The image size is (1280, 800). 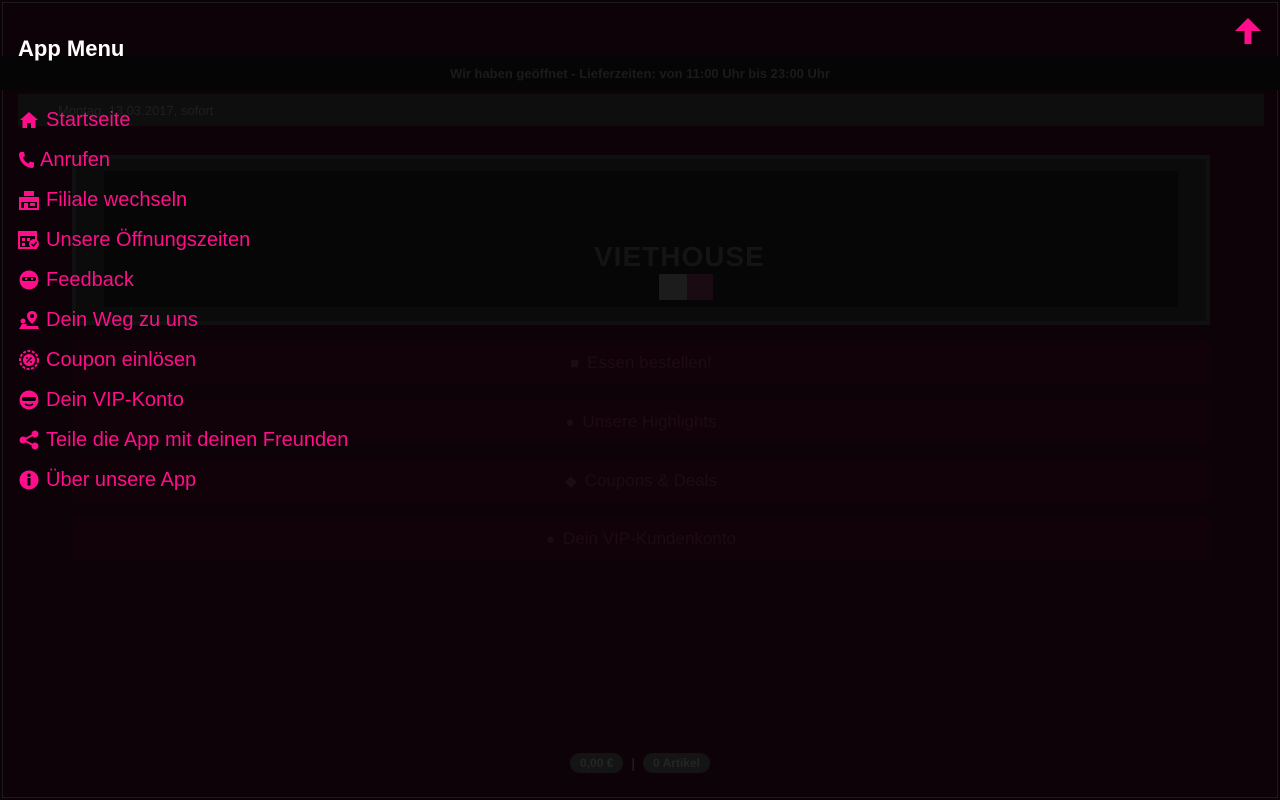 What do you see at coordinates (550, 539) in the screenshot?
I see `vip-icon: ●` at bounding box center [550, 539].